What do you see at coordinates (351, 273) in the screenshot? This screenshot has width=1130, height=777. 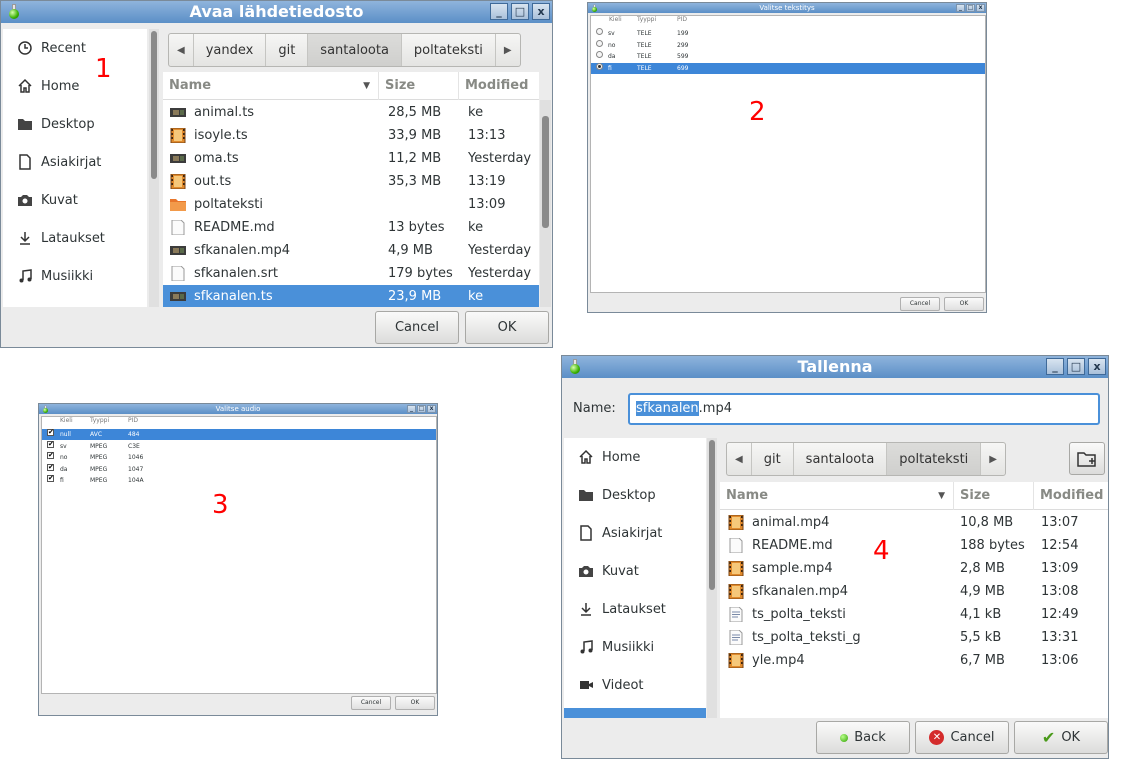 I see `file-row: sfkanalen.srt 179 bytes Yesterday` at bounding box center [351, 273].